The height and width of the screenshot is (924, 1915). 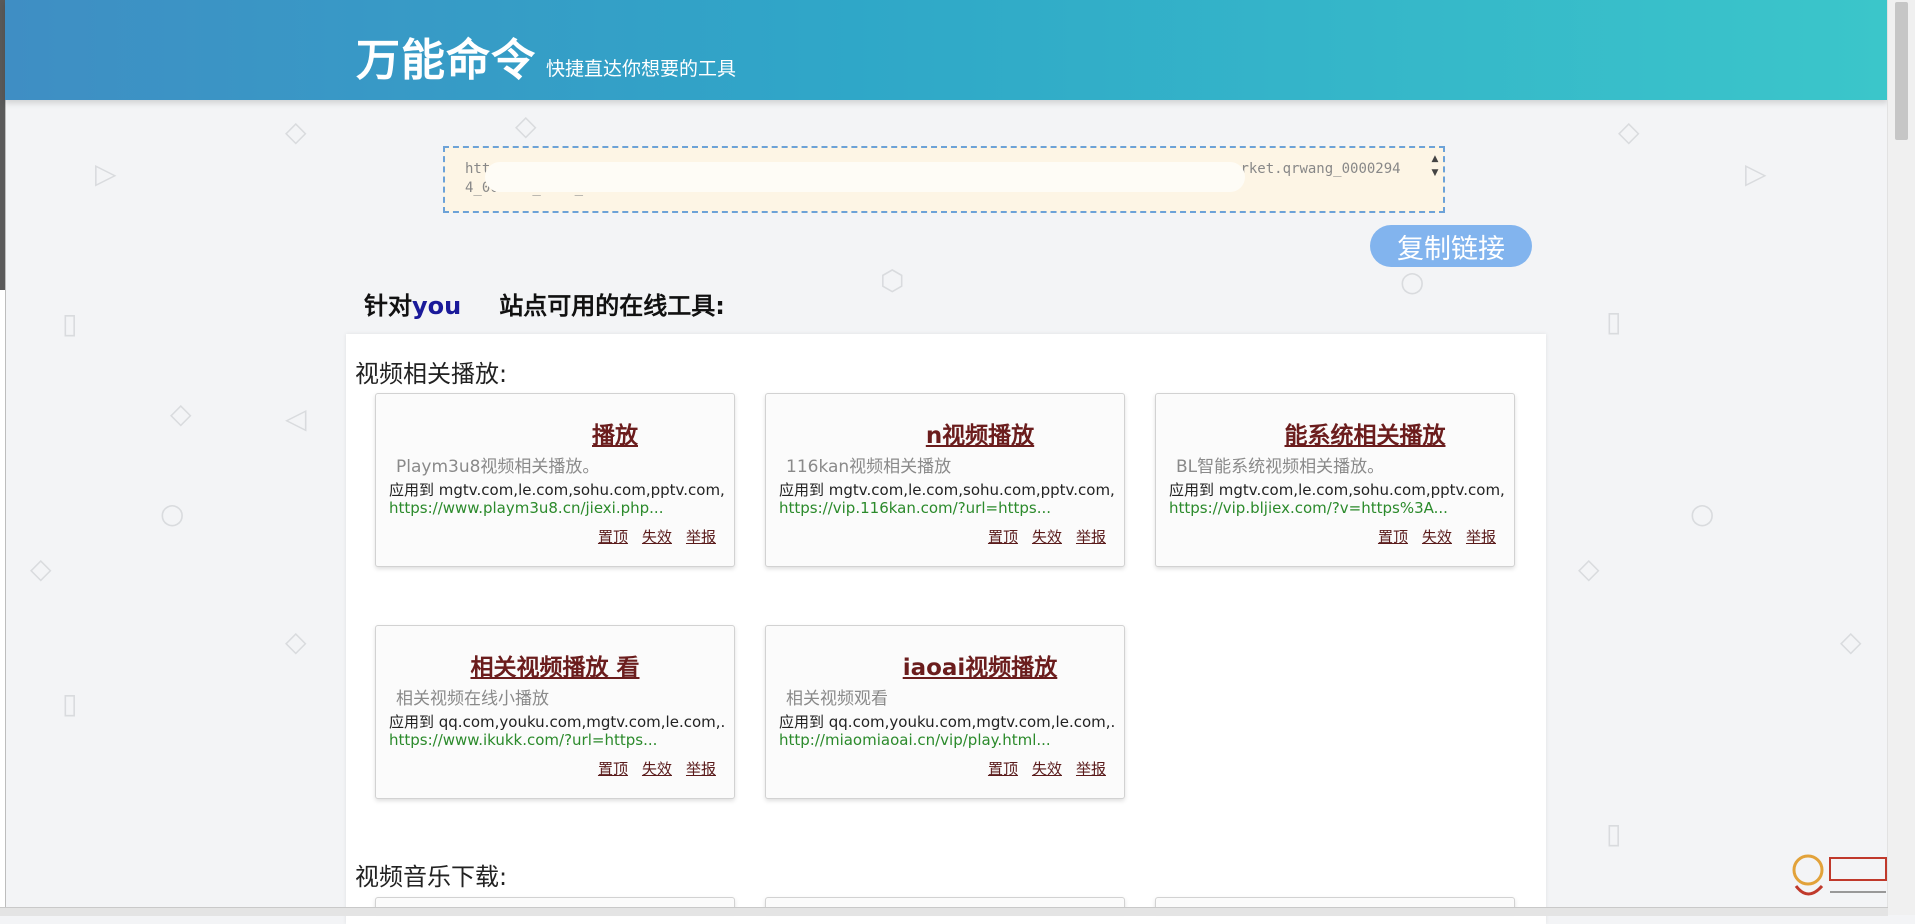 I want to click on section-title-video-music-download: 视频音乐下载:, so click(x=431, y=877).